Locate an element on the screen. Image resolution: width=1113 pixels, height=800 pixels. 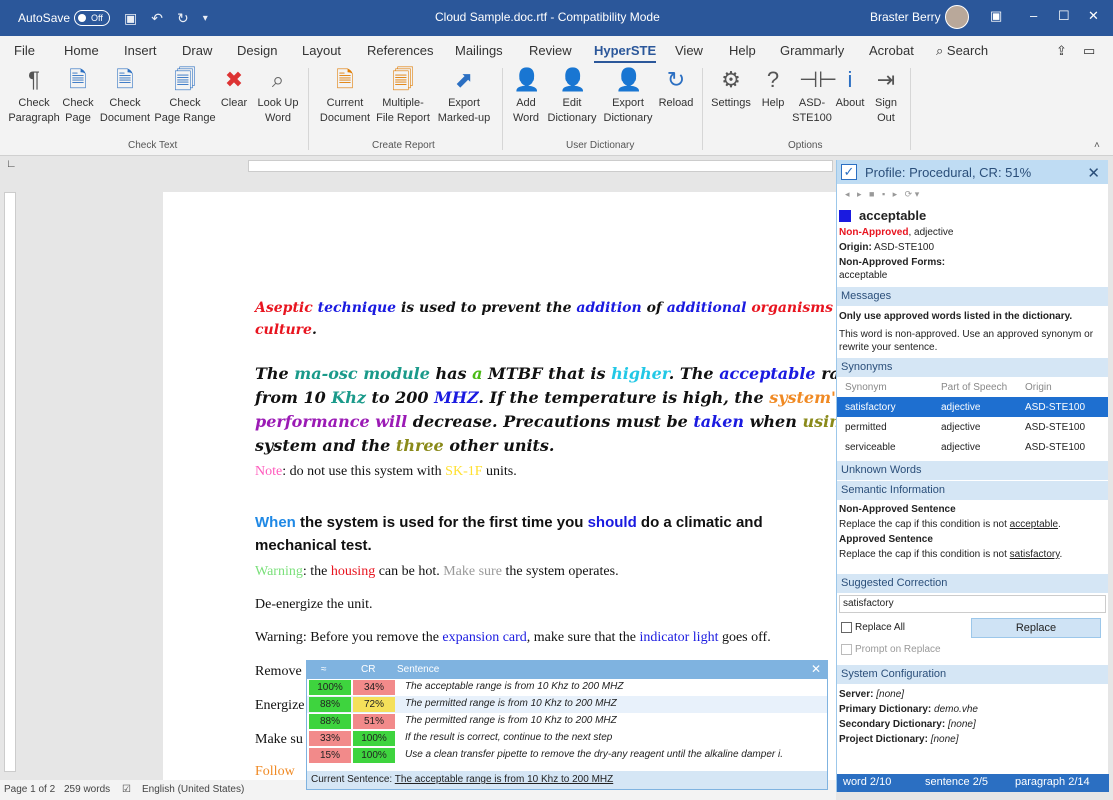
prompt-on-replace: Prompt on Replace is located at coordinates (972, 649).